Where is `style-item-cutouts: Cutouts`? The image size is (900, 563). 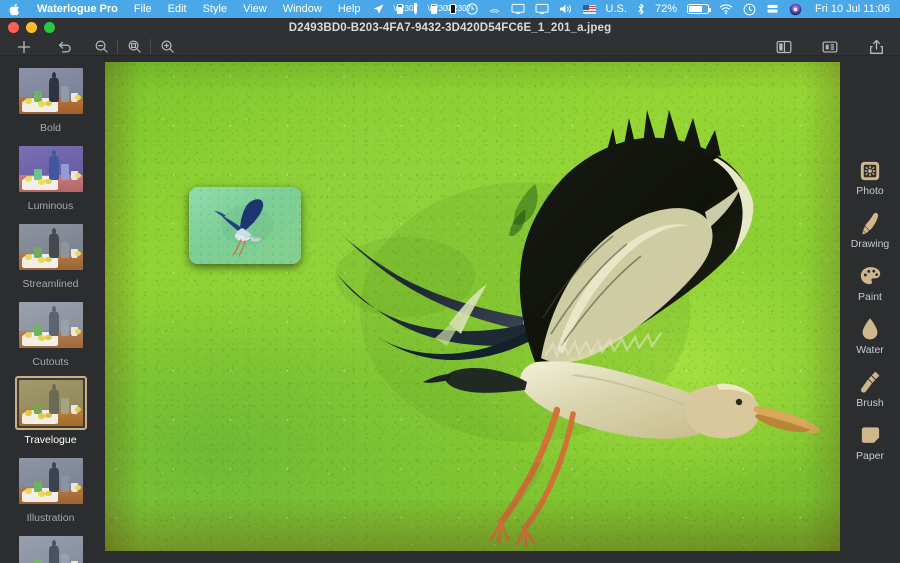 style-item-cutouts: Cutouts is located at coordinates (50, 337).